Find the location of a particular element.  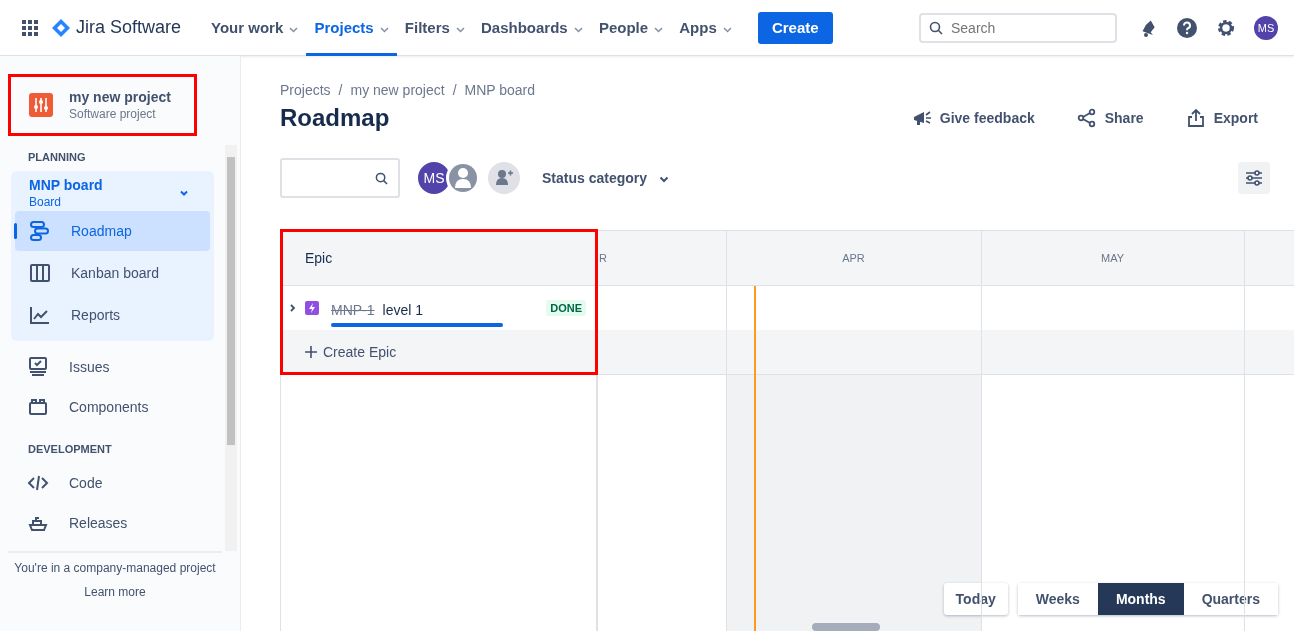

sidebar-item: Reports is located at coordinates (112, 315).